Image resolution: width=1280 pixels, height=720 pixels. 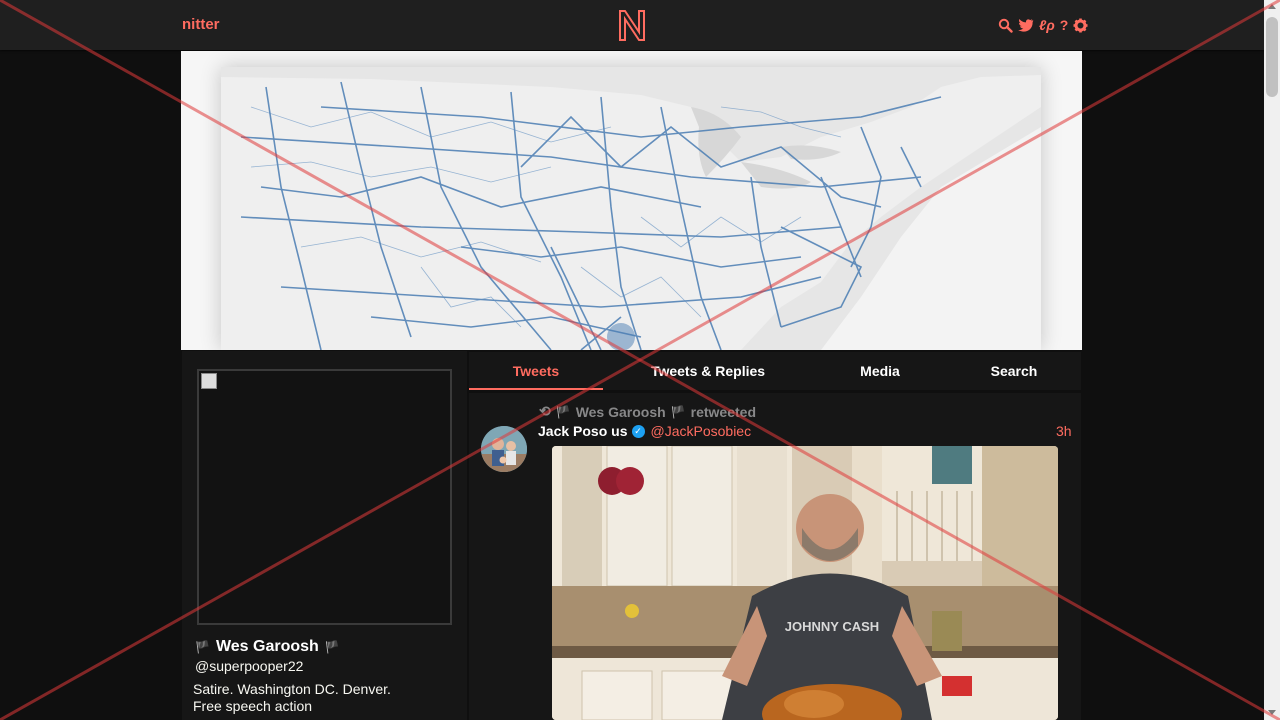 What do you see at coordinates (708, 371) in the screenshot?
I see `tab-tweets-and-replies: Tweets & Replies` at bounding box center [708, 371].